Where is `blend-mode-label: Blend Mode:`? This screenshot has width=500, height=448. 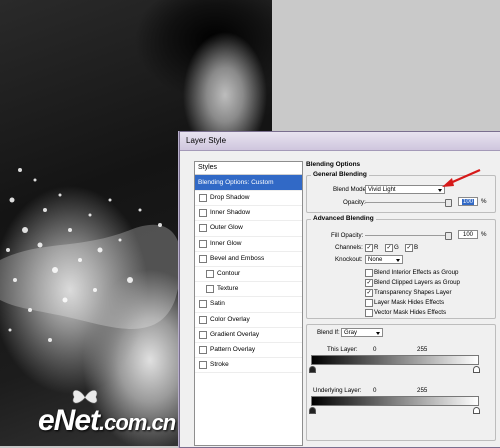
blend-mode-label: Blend Mode: is located at coordinates (350, 189).